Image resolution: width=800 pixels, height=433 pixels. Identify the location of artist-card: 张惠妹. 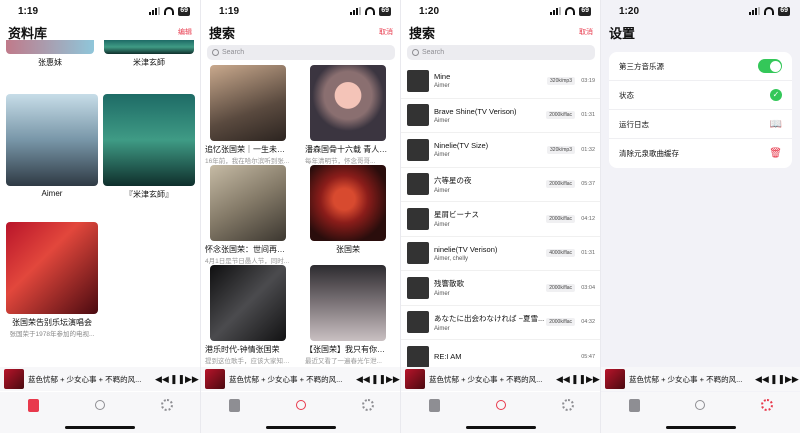
(50, 54).